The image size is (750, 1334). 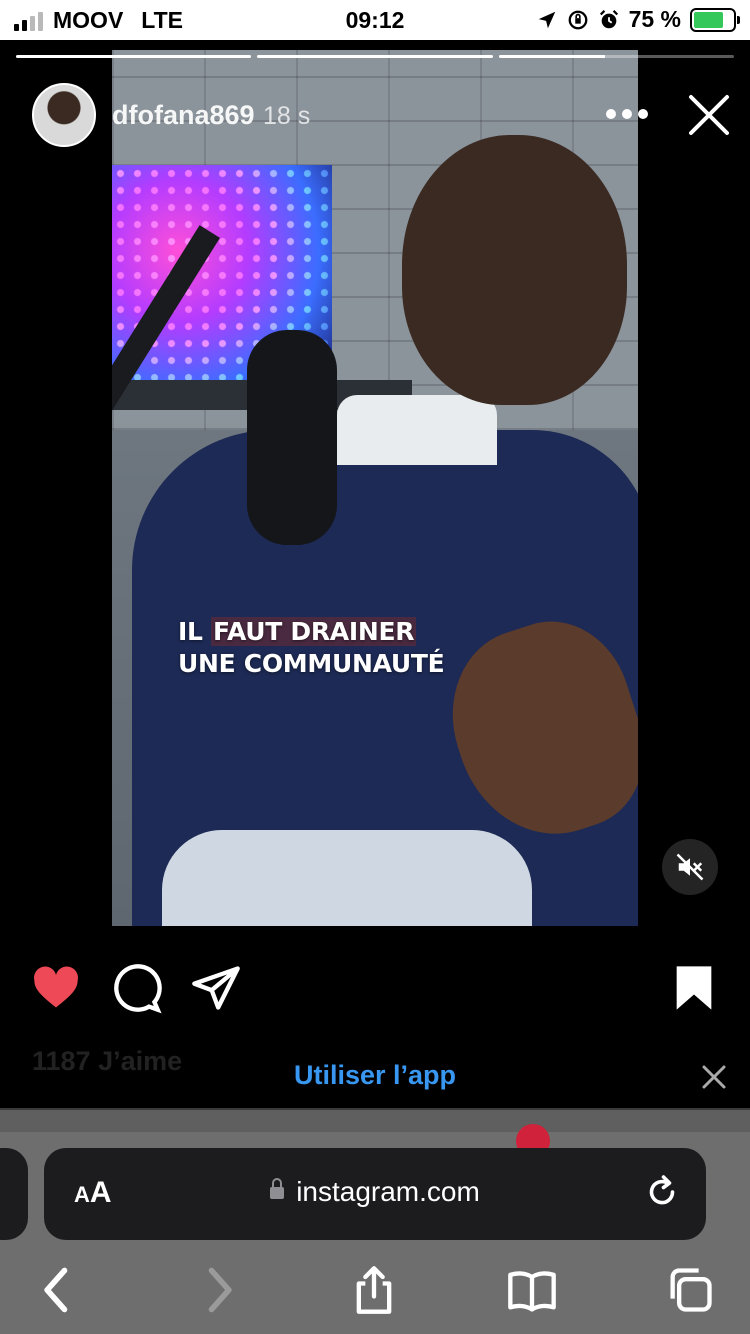 I want to click on speaker-pants, so click(x=347, y=878).